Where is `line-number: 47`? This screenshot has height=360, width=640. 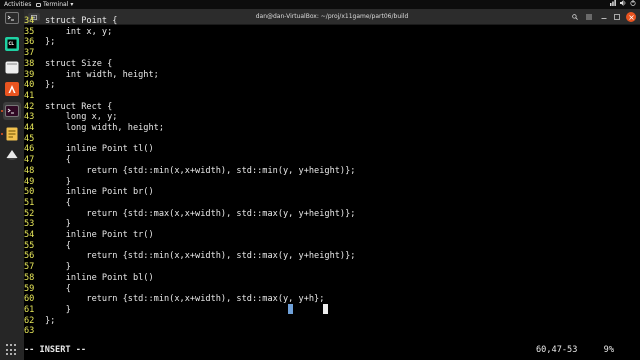
line-number: 47 is located at coordinates (29, 160).